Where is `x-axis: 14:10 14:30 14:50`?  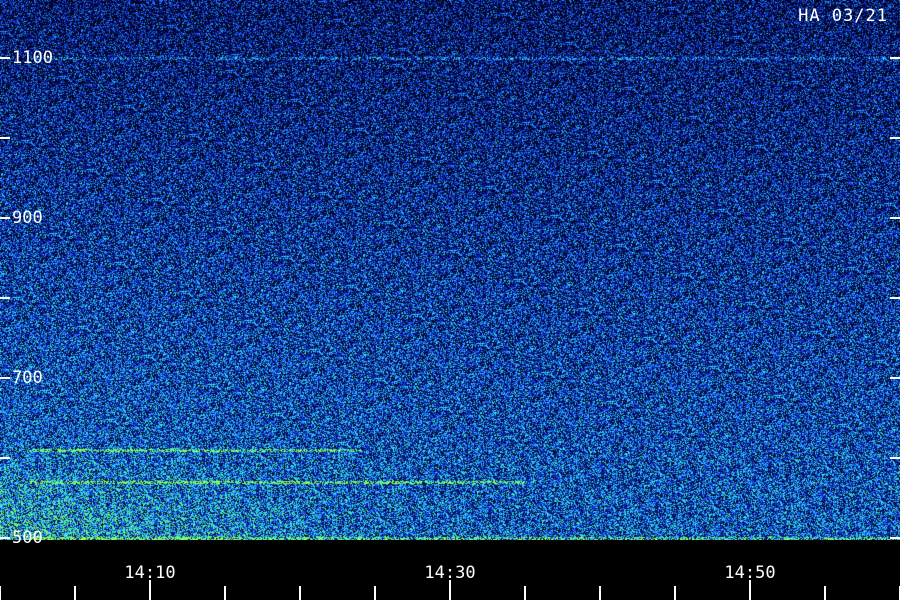
x-axis: 14:10 14:30 14:50 is located at coordinates (450, 581).